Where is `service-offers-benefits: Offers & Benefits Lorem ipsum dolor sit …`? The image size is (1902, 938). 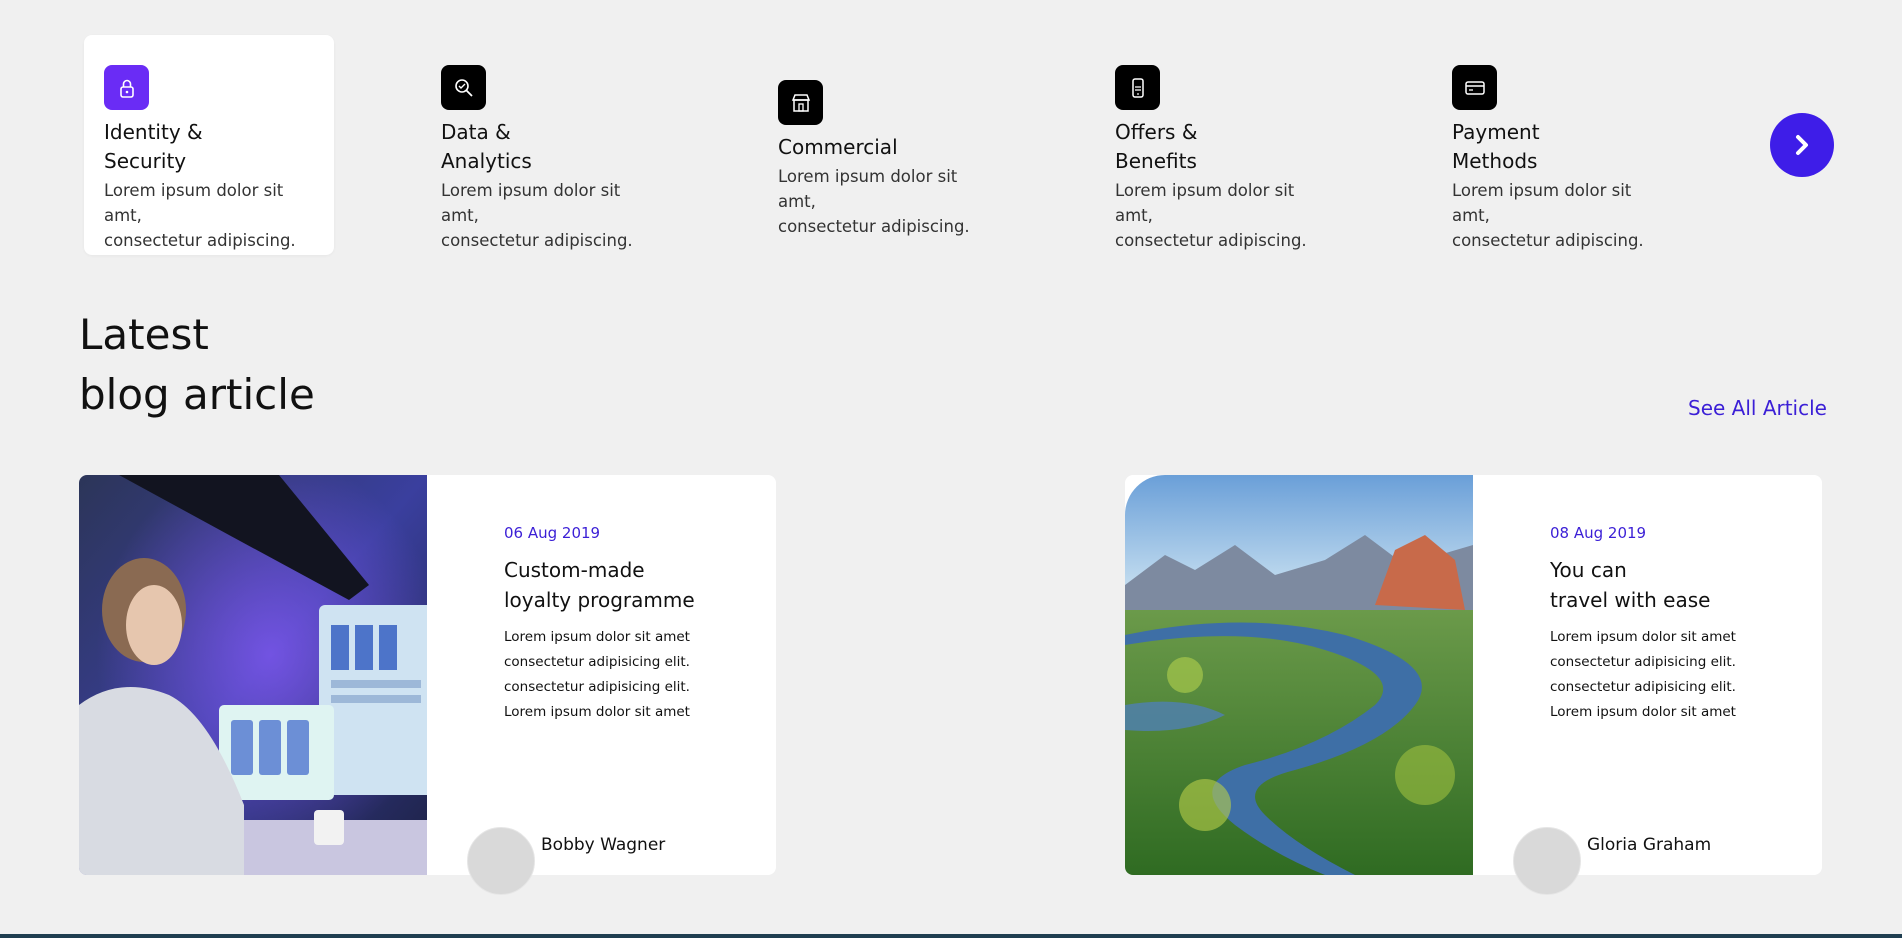
service-offers-benefits: Offers & Benefits Lorem ipsum dolor sit … is located at coordinates (1220, 159).